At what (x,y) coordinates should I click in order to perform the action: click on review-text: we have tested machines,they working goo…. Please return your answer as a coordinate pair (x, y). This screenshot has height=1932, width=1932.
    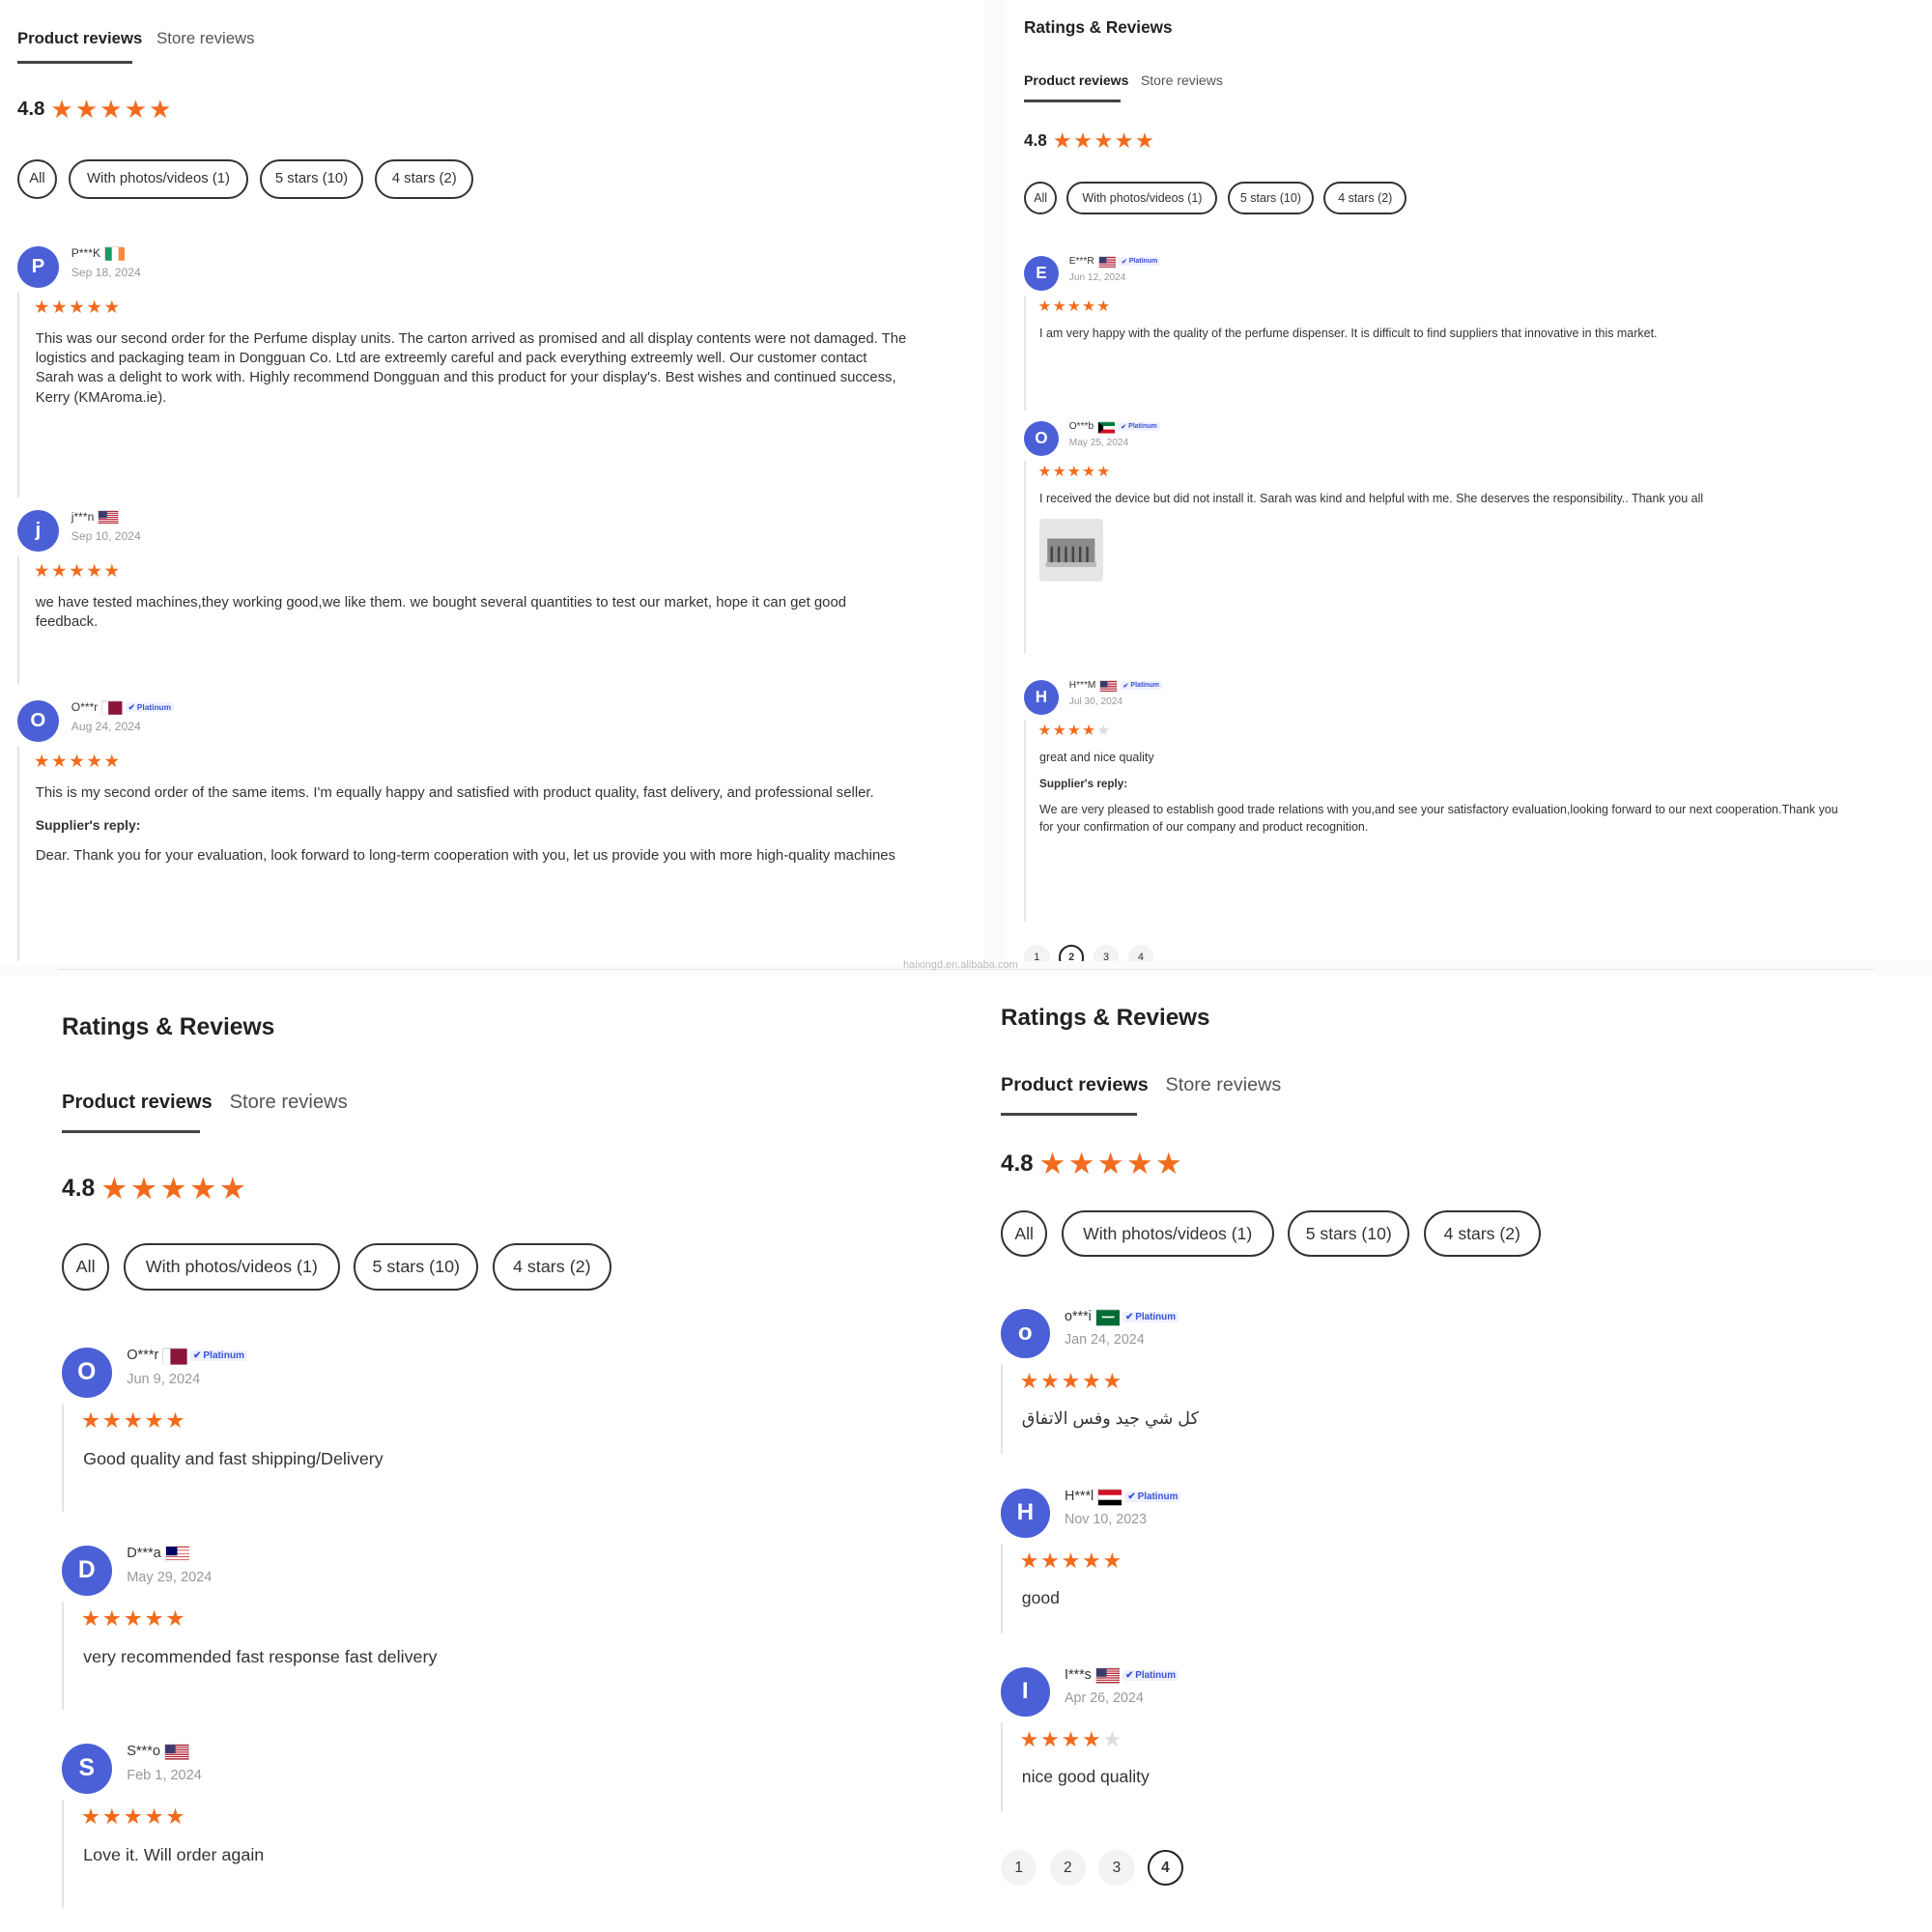
    Looking at the image, I should click on (441, 612).